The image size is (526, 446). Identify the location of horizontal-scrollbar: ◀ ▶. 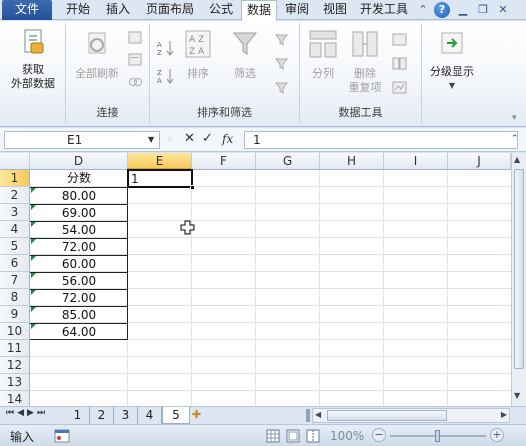
(411, 415).